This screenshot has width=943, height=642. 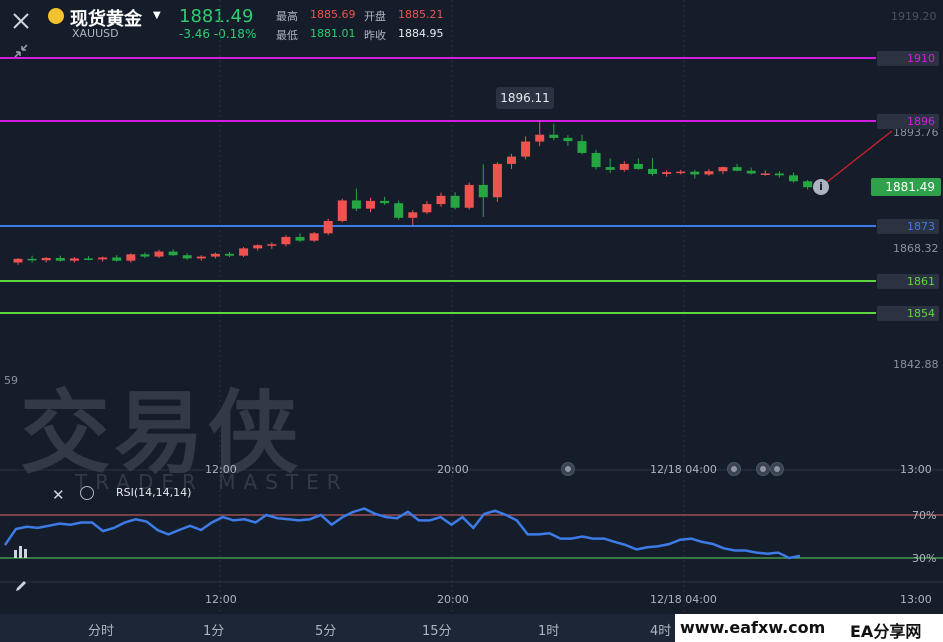 I want to click on y-tick-1: 1919.20, so click(x=914, y=16).